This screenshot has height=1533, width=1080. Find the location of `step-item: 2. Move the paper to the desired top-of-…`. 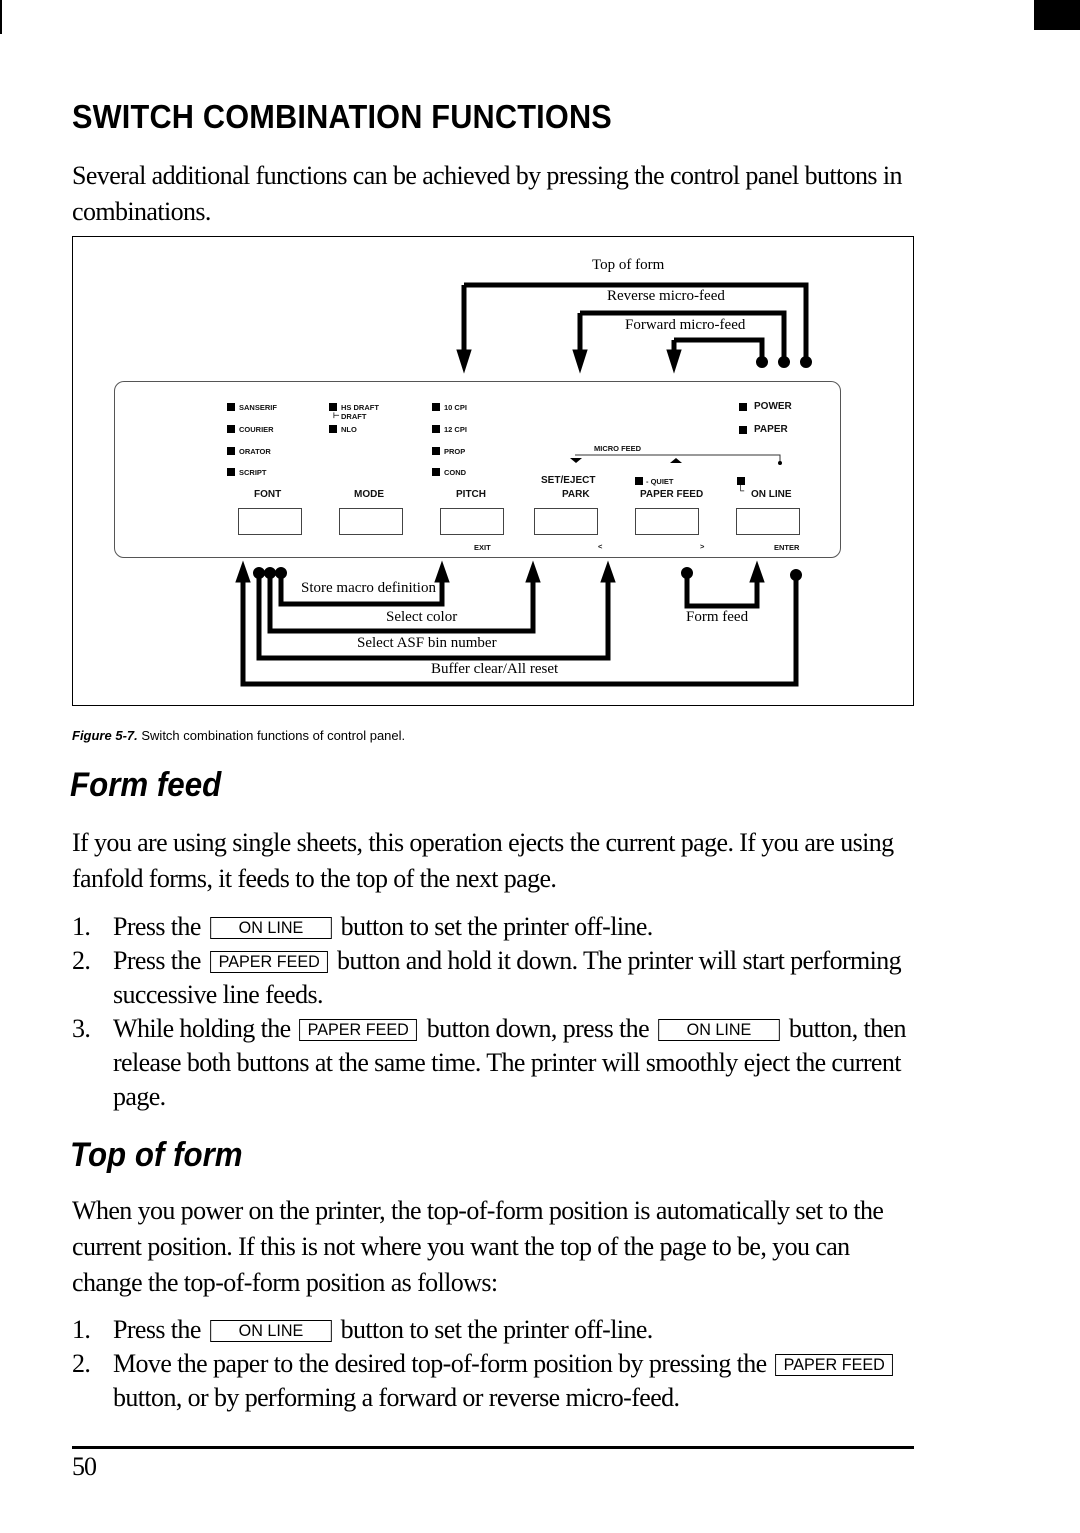

step-item: 2. Move the paper to the desired top-of-… is located at coordinates (494, 1381).